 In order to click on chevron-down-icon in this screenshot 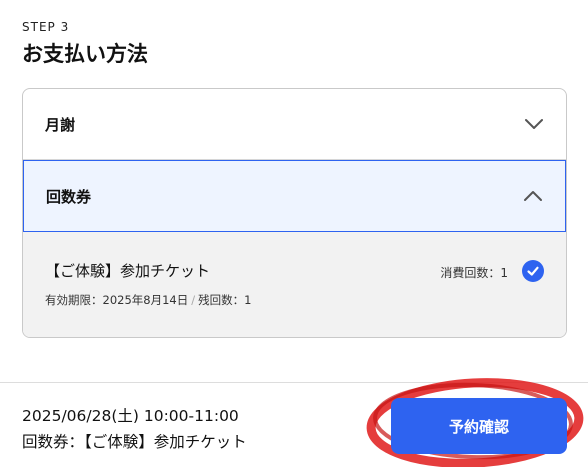, I will do `click(534, 124)`.